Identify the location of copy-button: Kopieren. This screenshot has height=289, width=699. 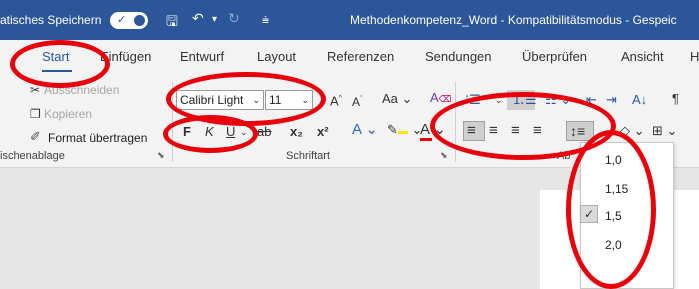
(68, 114).